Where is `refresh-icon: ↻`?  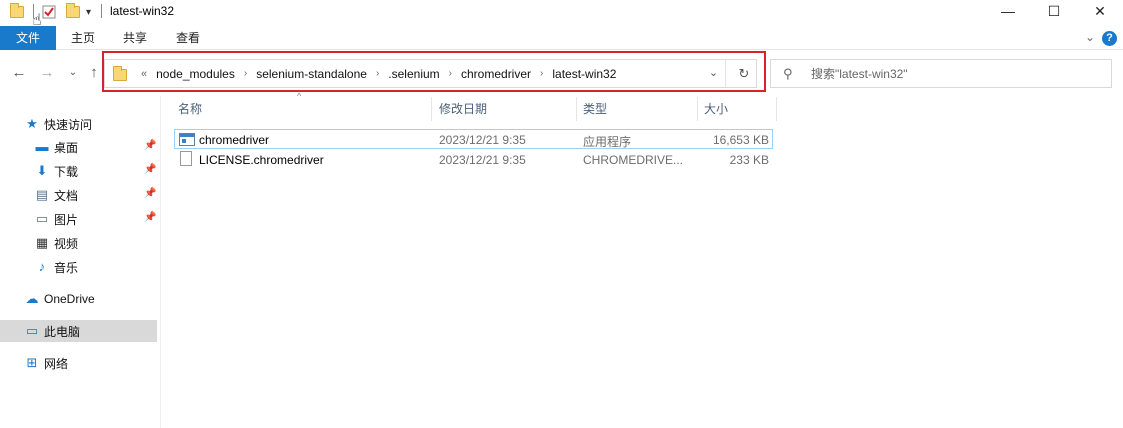 refresh-icon: ↻ is located at coordinates (744, 73).